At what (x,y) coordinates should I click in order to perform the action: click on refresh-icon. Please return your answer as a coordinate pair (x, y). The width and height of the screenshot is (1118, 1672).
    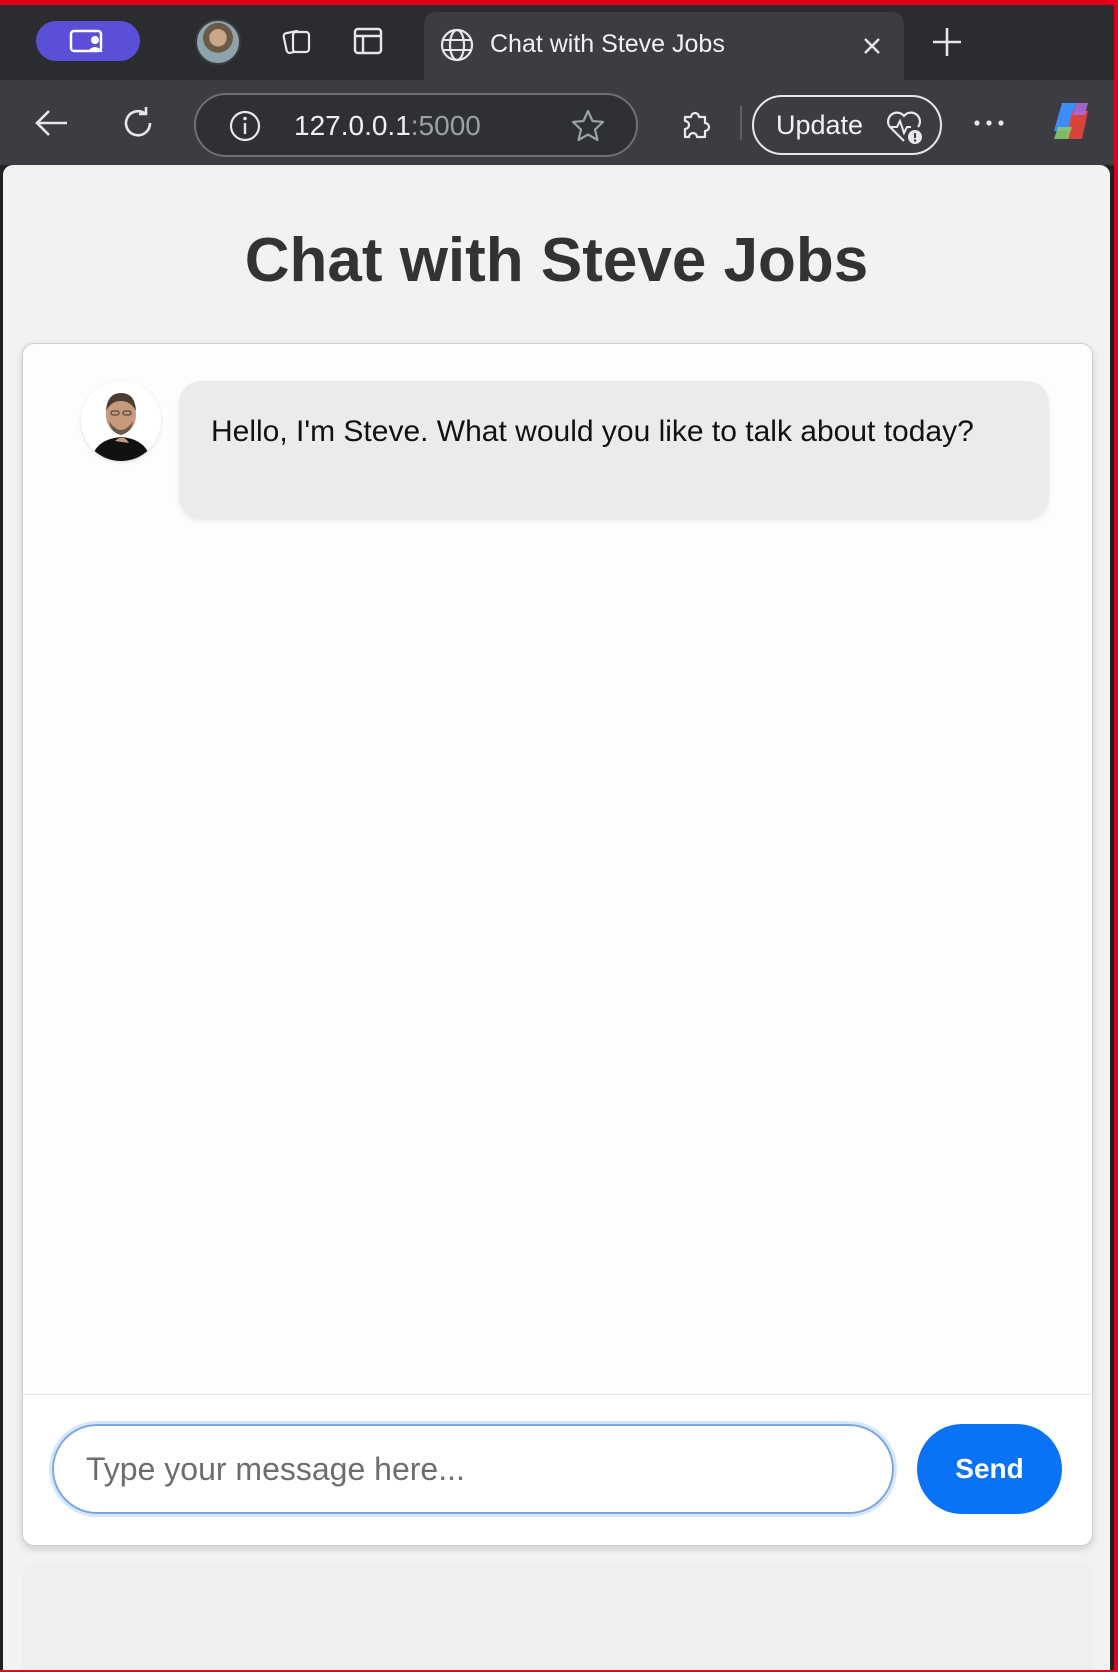
    Looking at the image, I should click on (138, 122).